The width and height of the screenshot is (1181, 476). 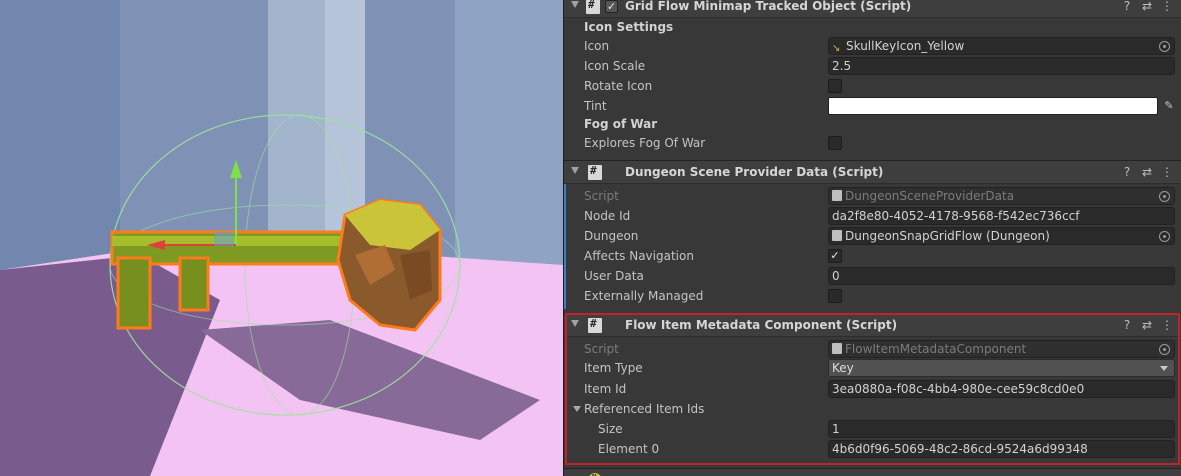 What do you see at coordinates (224, 239) in the screenshot?
I see `gizmo-plane-handle` at bounding box center [224, 239].